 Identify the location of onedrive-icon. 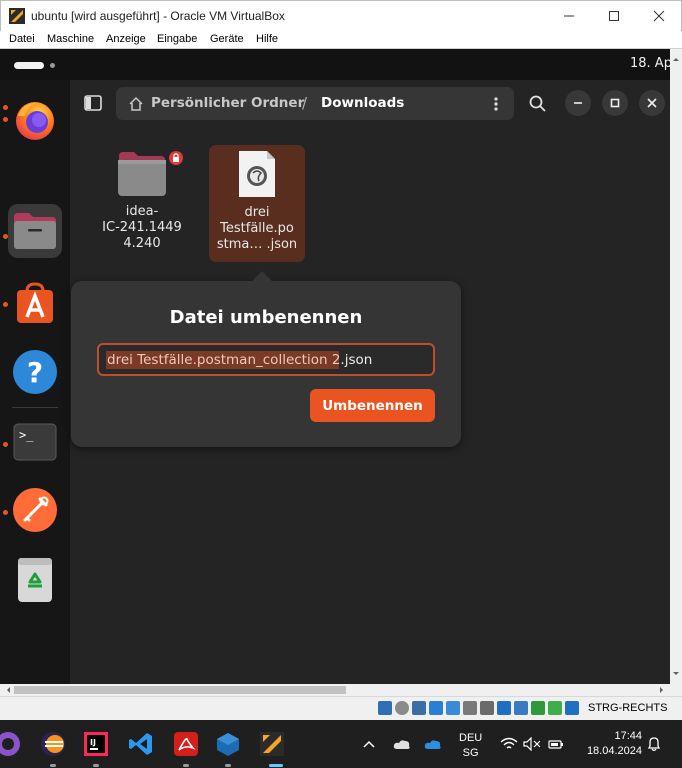
(433, 744).